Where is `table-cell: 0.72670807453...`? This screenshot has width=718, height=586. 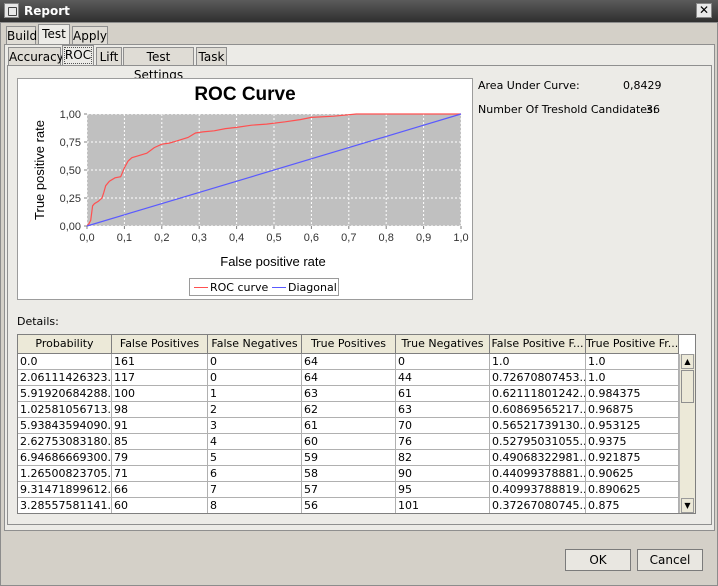 table-cell: 0.72670807453... is located at coordinates (538, 378).